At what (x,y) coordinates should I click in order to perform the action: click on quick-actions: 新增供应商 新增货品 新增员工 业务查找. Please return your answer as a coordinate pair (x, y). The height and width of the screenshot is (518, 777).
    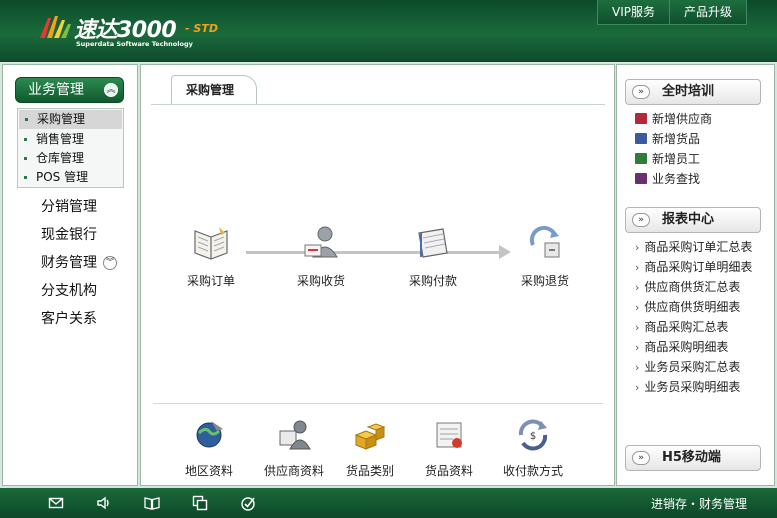
    Looking at the image, I should click on (700, 149).